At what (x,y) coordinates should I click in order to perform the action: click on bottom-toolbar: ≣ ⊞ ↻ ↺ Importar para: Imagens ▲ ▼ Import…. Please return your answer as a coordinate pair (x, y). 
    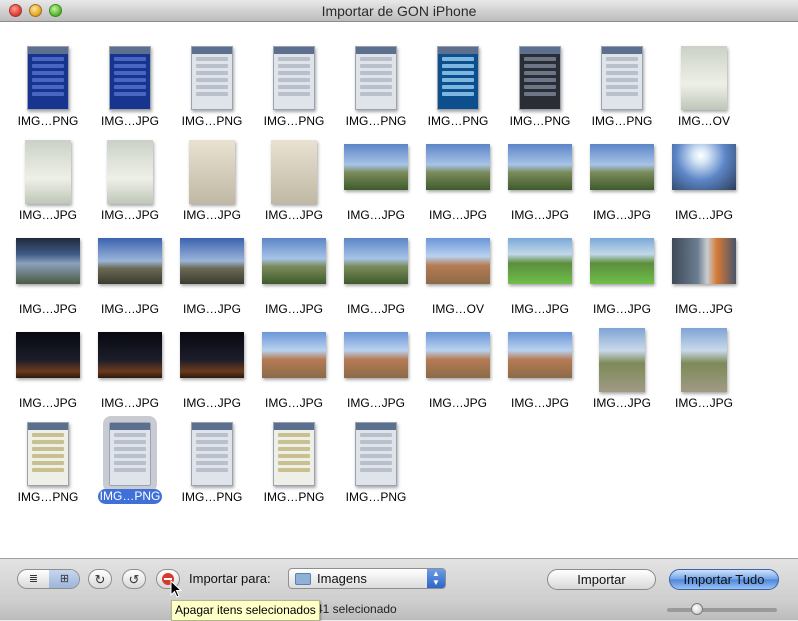
    Looking at the image, I should click on (399, 578).